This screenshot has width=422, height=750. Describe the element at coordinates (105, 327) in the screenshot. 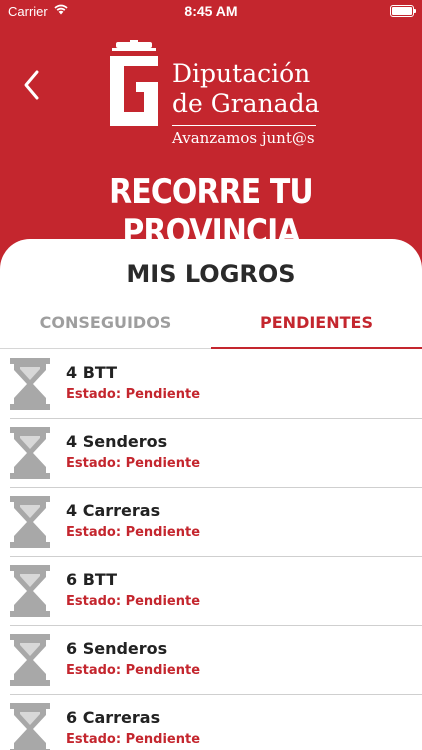

I see `tab-conseguidos: CONSEGUIDOS` at that location.